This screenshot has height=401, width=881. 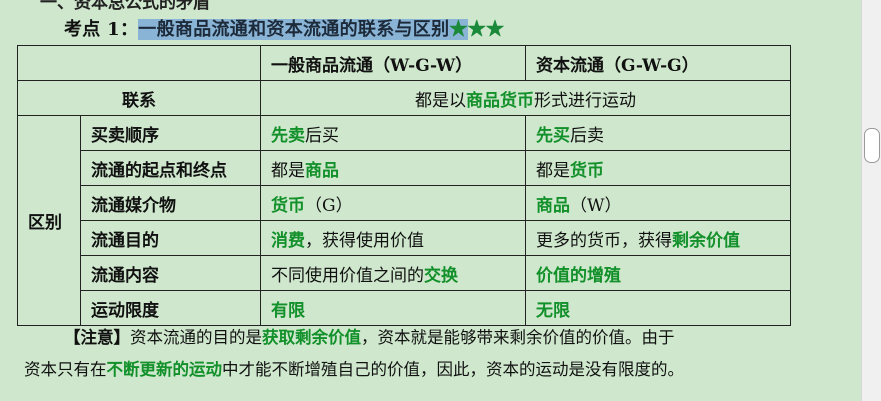 What do you see at coordinates (170, 168) in the screenshot?
I see `row-label: 流通的起点和终点` at bounding box center [170, 168].